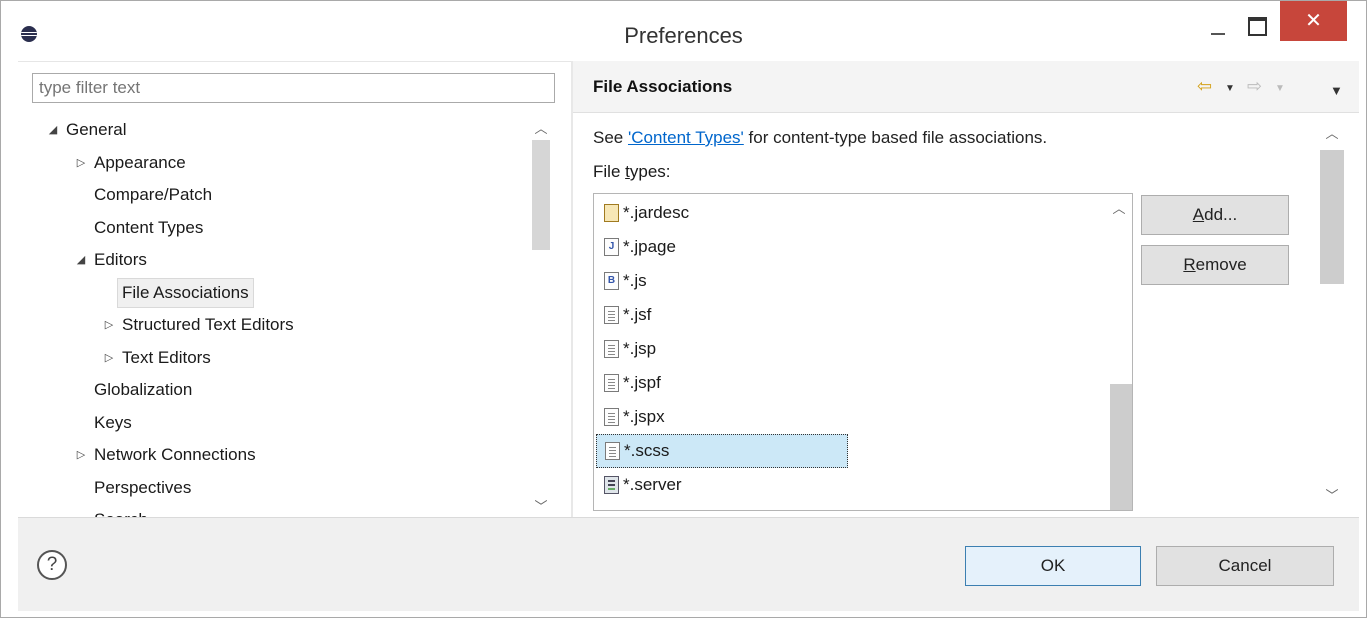  I want to click on tree-item-search: Search, so click(121, 511).